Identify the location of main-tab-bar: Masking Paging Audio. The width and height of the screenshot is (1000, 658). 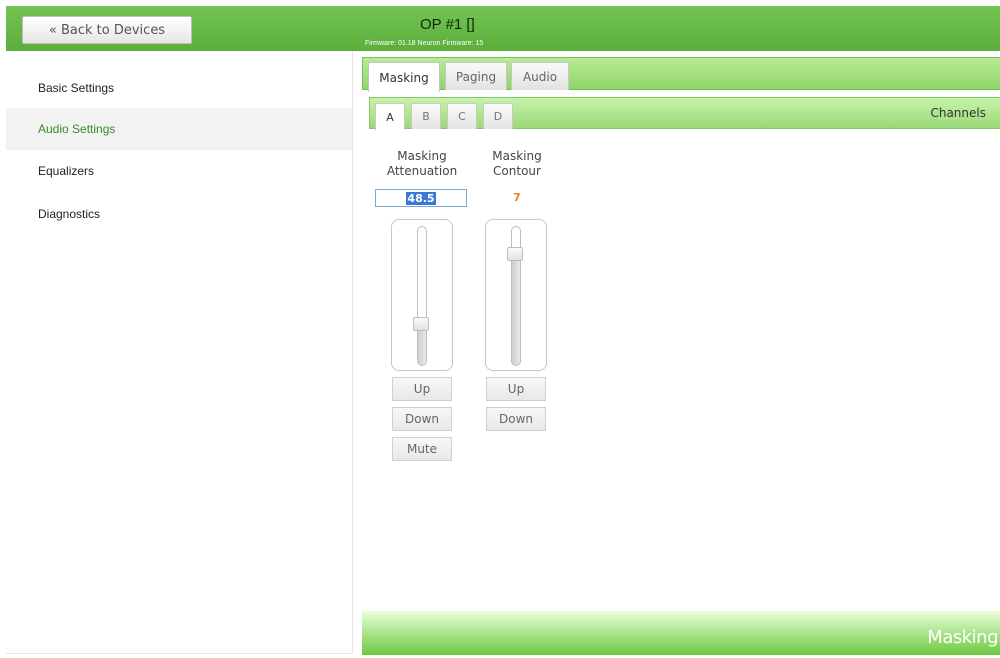
(681, 74).